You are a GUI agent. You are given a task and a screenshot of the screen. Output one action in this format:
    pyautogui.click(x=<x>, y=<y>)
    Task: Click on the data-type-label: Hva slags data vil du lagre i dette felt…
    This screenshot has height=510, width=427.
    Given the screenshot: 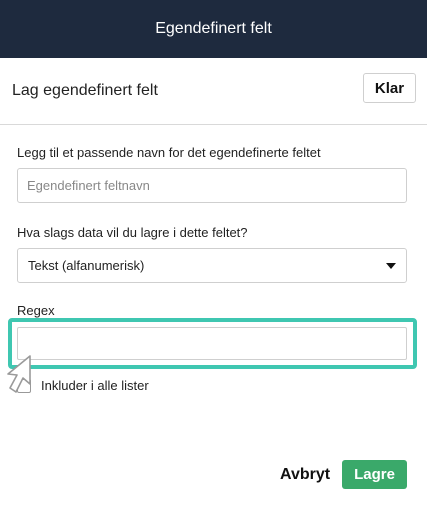 What is the action you would take?
    pyautogui.click(x=132, y=232)
    